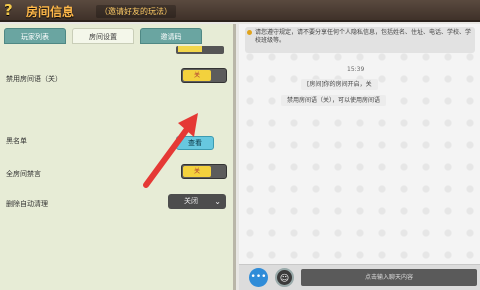 Image resolution: width=480 pixels, height=290 pixels. Describe the element at coordinates (23, 174) in the screenshot. I see `mute-all-label: 全房间禁言` at that location.